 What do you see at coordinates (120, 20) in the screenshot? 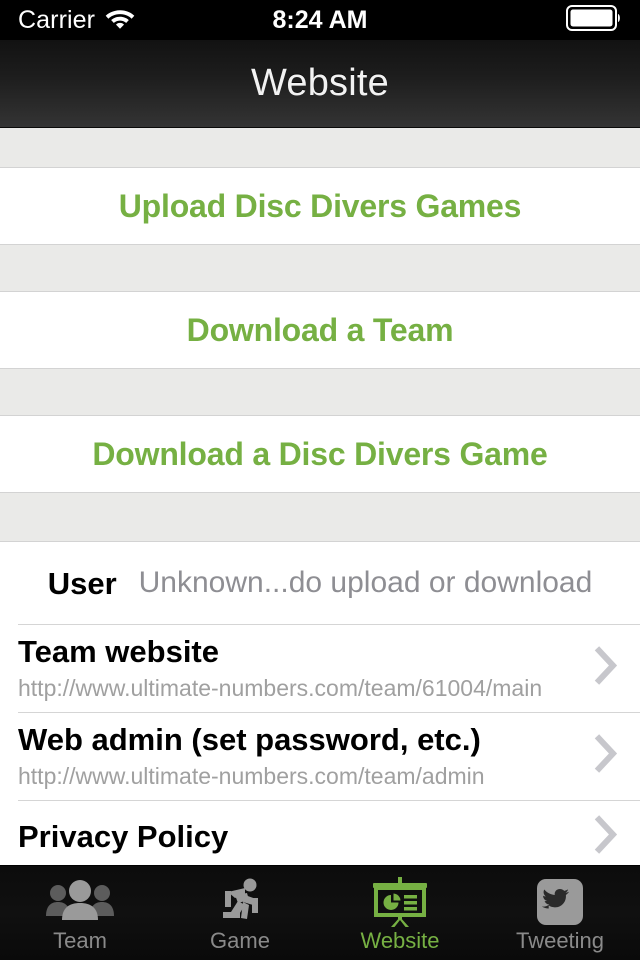
I see `wifi-icon` at bounding box center [120, 20].